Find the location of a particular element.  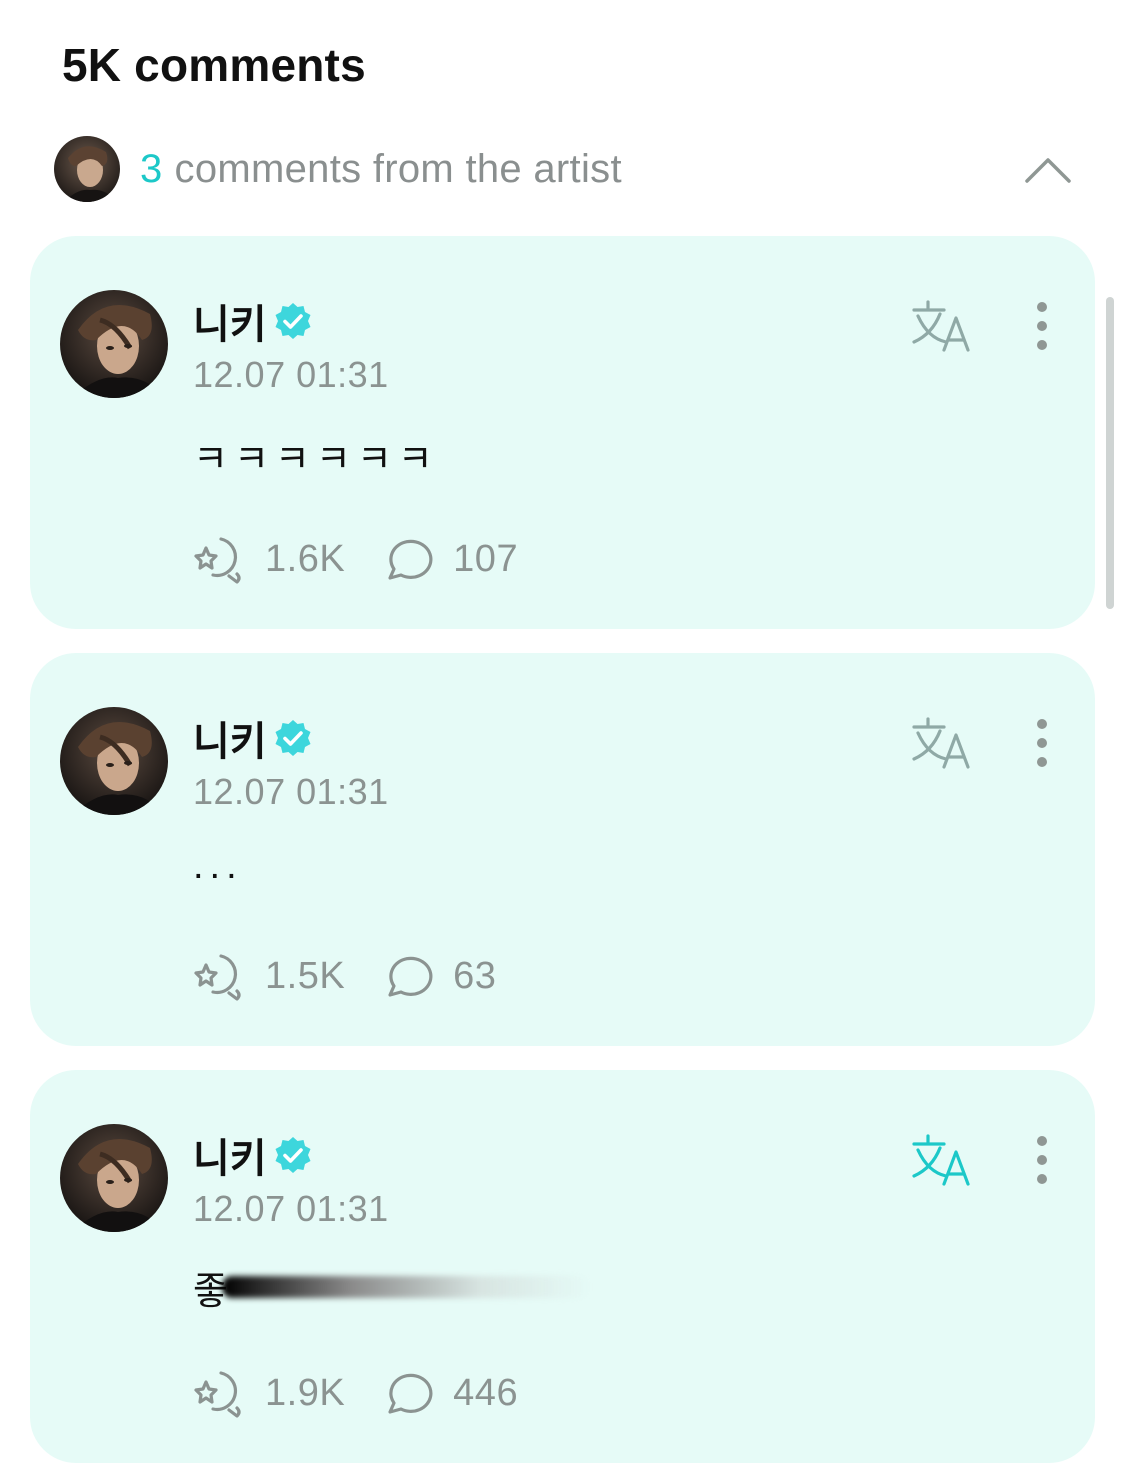

comments-count-title: 5K comments is located at coordinates (214, 65).